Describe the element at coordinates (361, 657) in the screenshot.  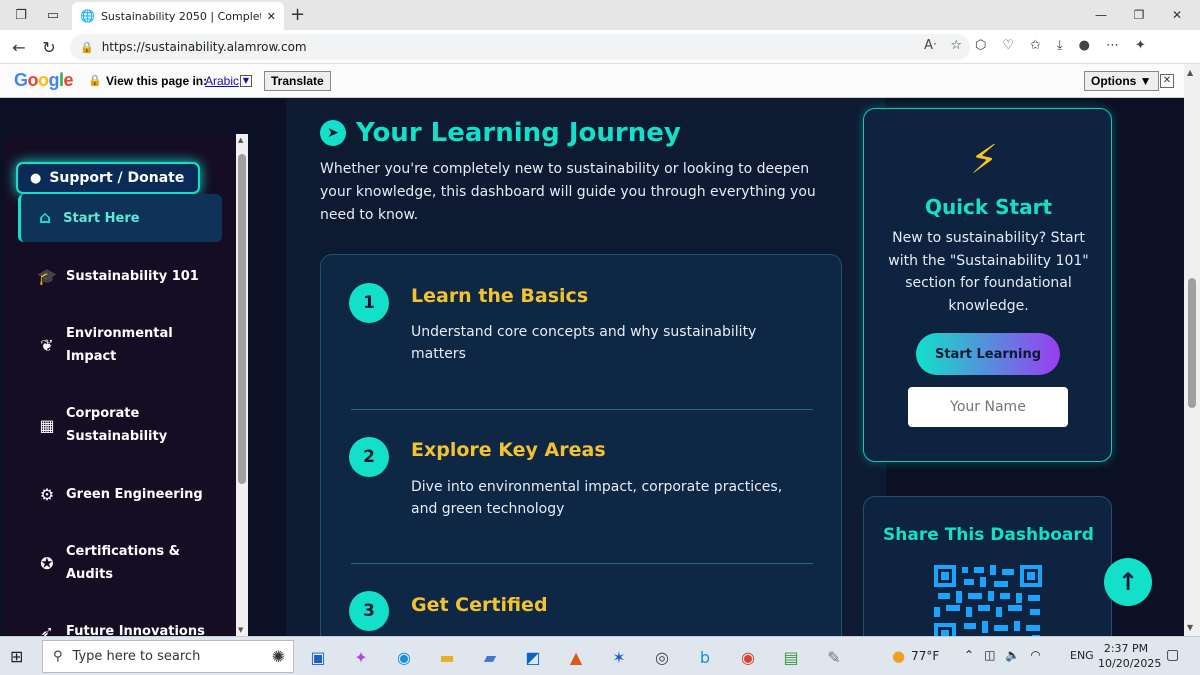
I see `copilot-app-icon: ✦` at that location.